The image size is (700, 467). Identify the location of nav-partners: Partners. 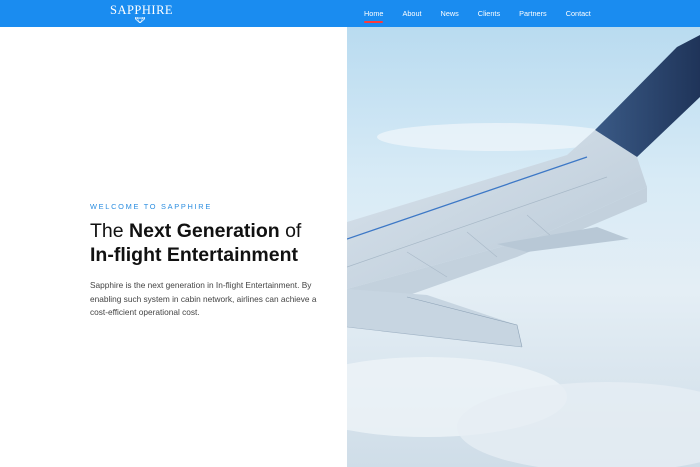
(533, 14).